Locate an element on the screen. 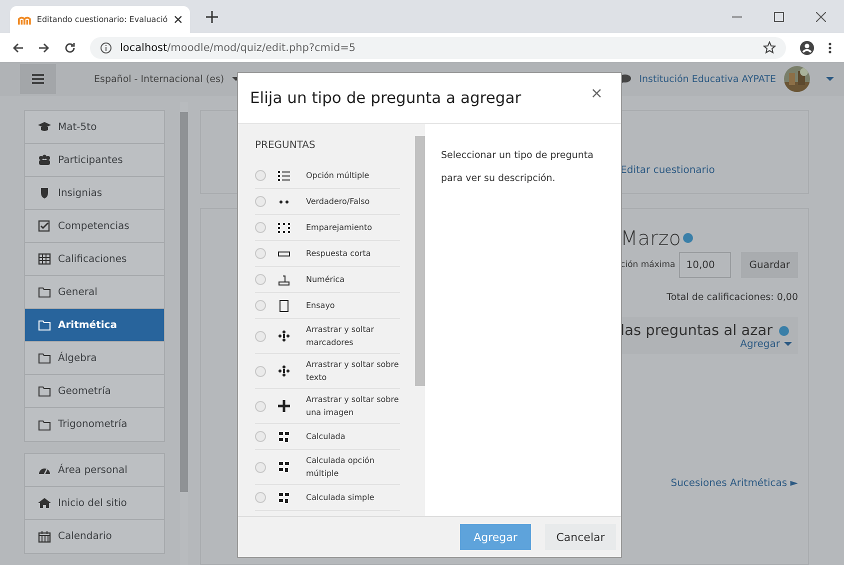 This screenshot has height=565, width=844. info-icon is located at coordinates (106, 48).